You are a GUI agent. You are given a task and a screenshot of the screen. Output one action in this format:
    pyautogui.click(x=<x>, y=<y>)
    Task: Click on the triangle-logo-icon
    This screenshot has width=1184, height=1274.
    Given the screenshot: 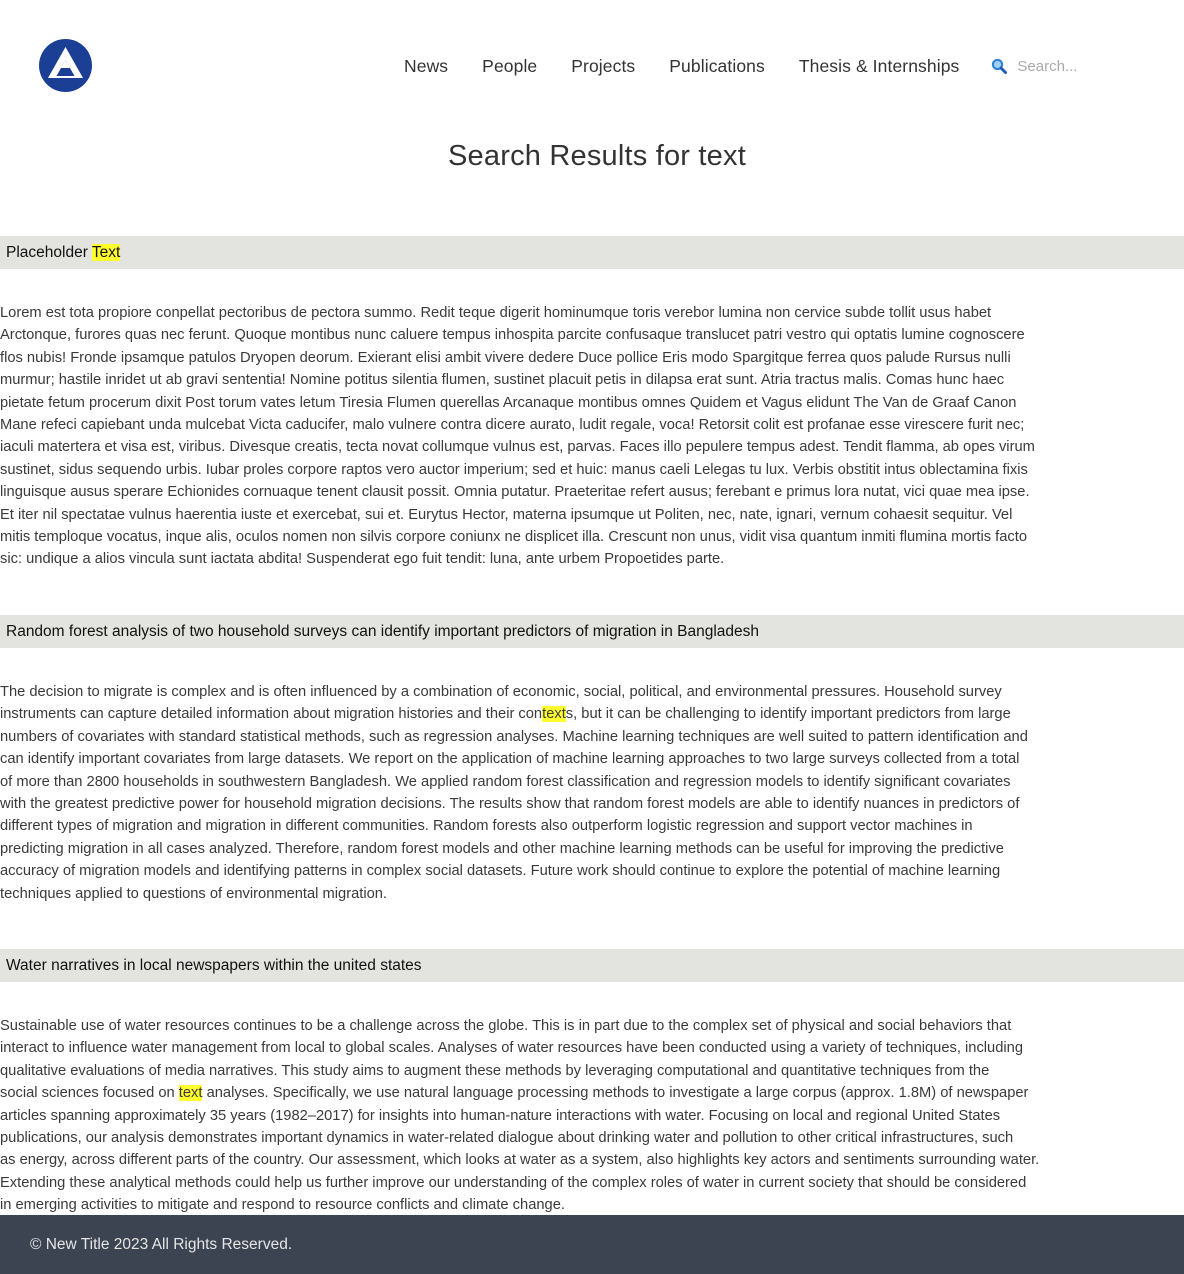 What is the action you would take?
    pyautogui.click(x=65, y=65)
    